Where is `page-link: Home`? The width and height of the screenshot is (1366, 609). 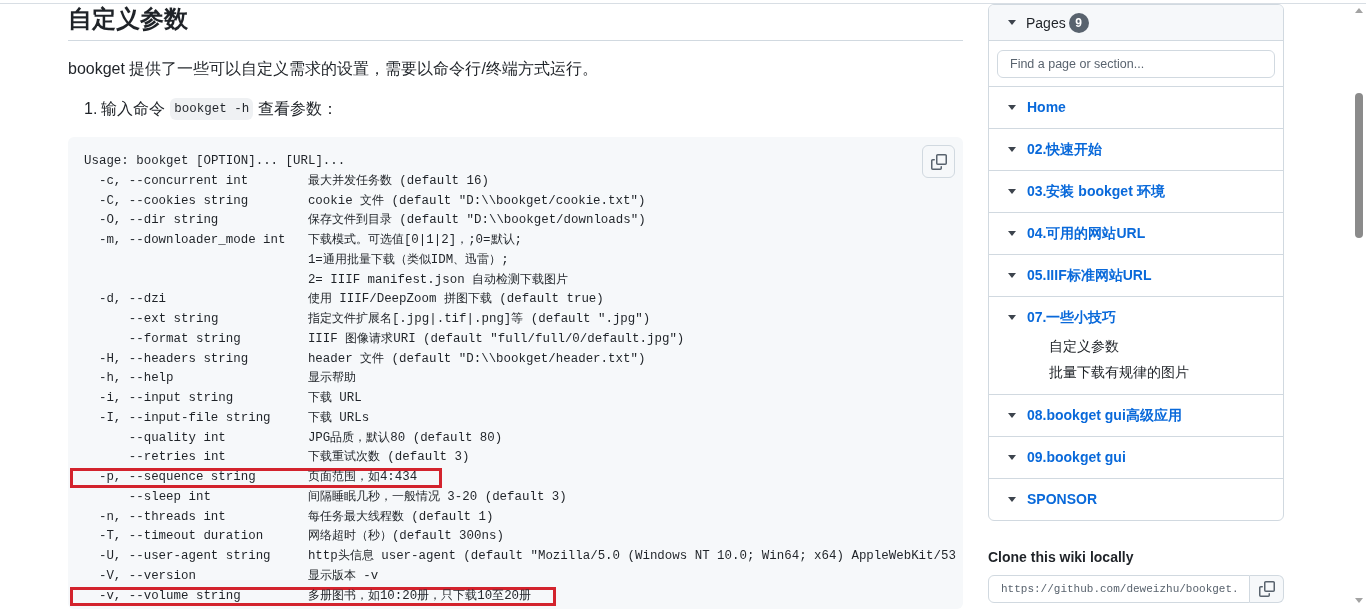
page-link: Home is located at coordinates (1046, 107).